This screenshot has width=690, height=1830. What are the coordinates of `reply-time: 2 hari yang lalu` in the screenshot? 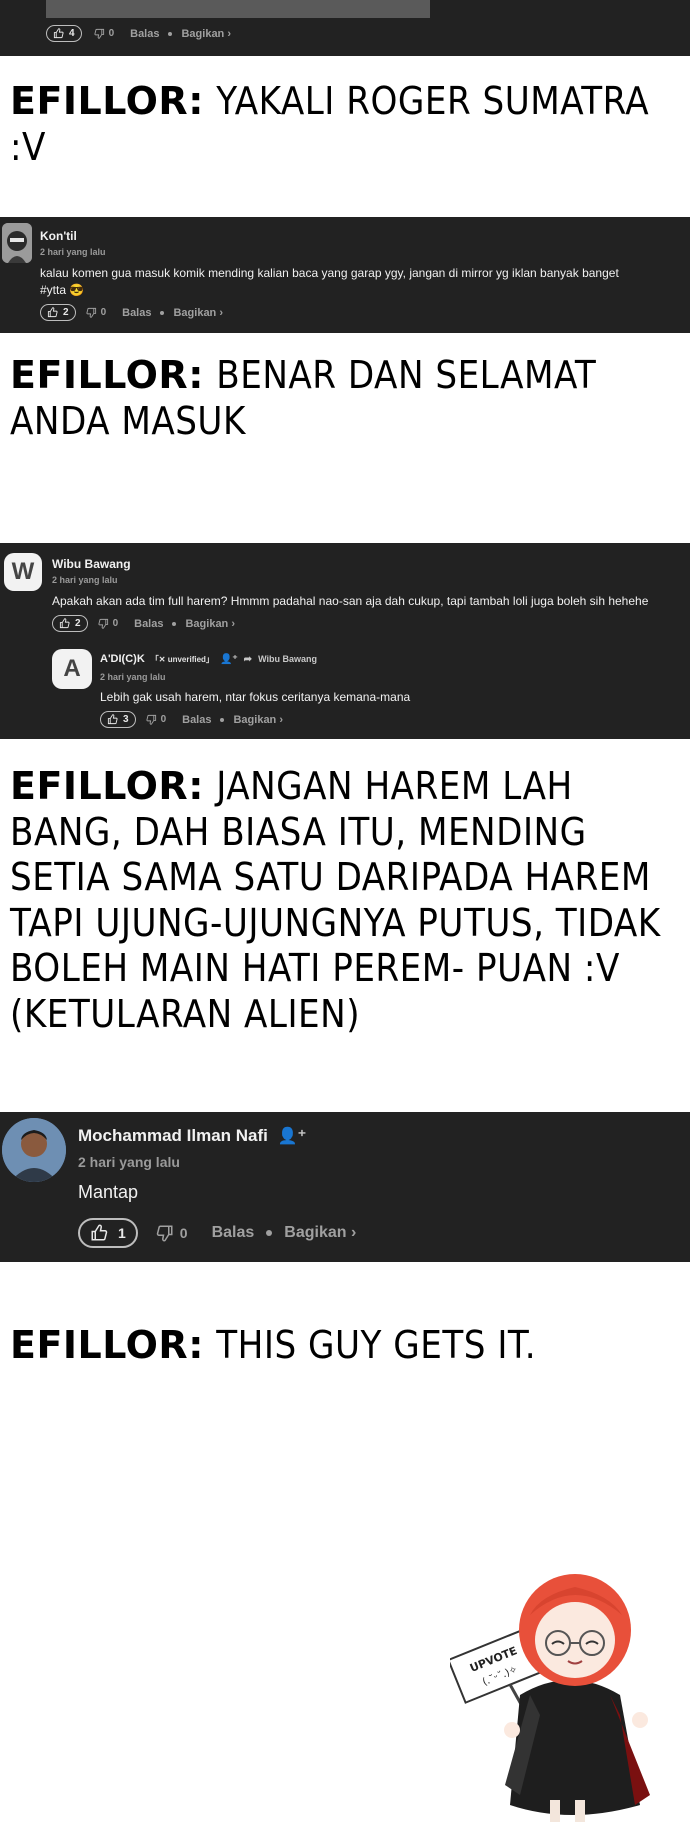 It's located at (133, 677).